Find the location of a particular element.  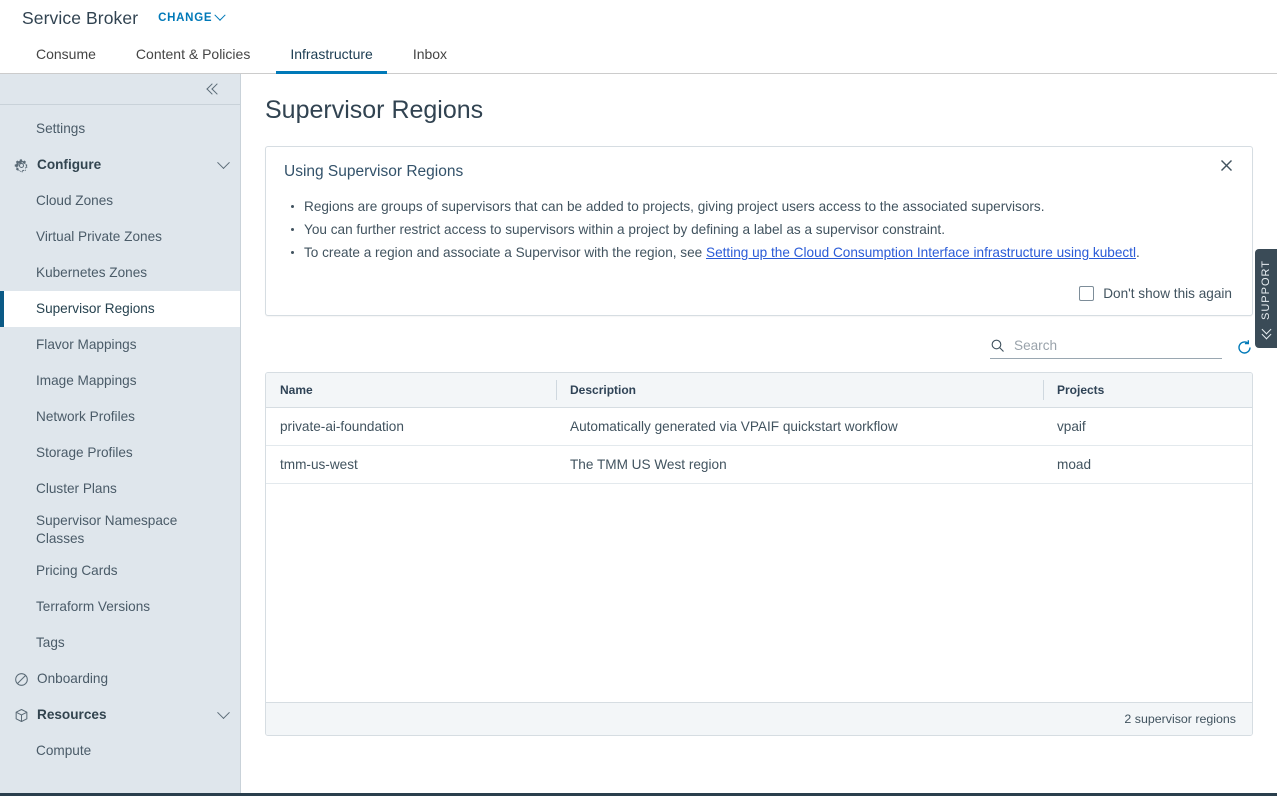

tab-consume: Consume is located at coordinates (66, 55).